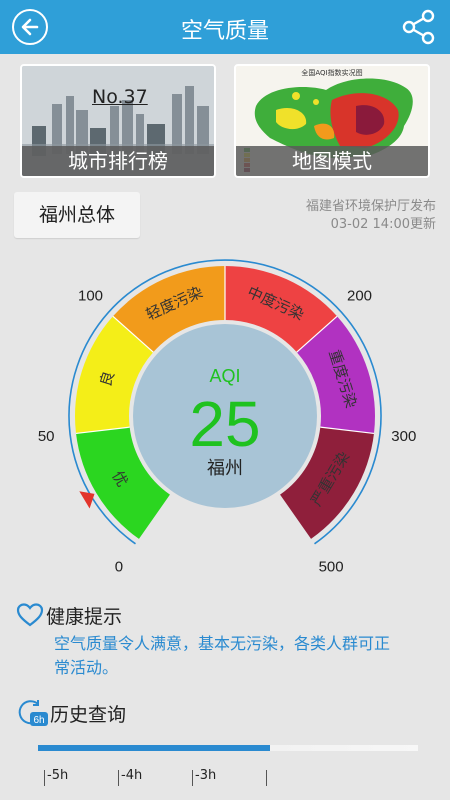  Describe the element at coordinates (332, 121) in the screenshot. I see `map-mode-card: 全国AQI指数实况图 地图模式` at that location.